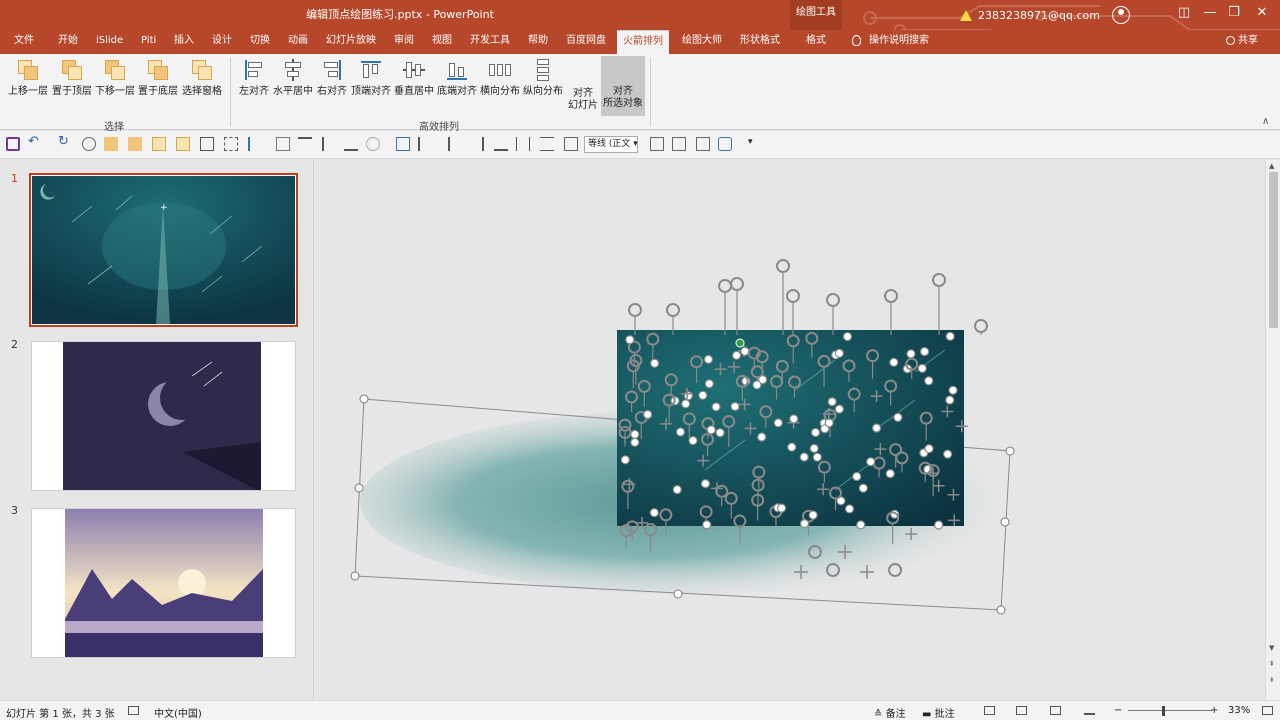  What do you see at coordinates (231, 144) in the screenshot?
I see `ungroup-icon` at bounding box center [231, 144].